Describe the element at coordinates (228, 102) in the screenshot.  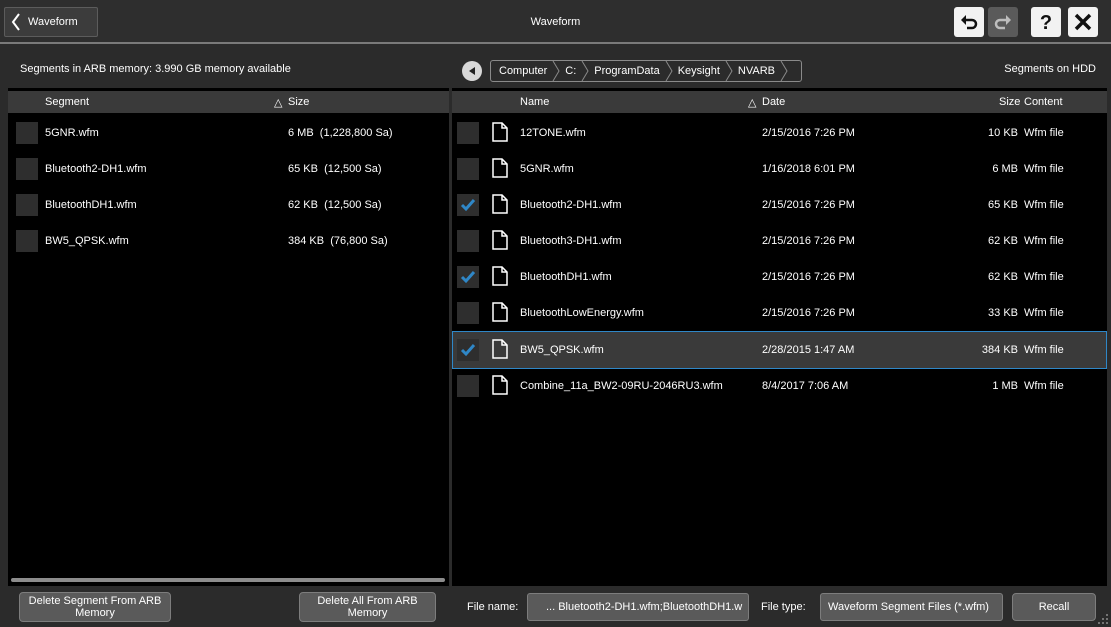
I see `arb-column-header: Segment △ Size` at that location.